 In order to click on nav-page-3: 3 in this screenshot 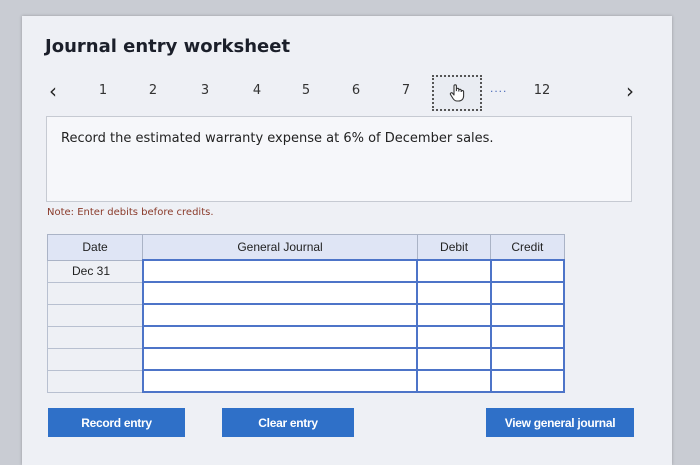, I will do `click(205, 90)`.